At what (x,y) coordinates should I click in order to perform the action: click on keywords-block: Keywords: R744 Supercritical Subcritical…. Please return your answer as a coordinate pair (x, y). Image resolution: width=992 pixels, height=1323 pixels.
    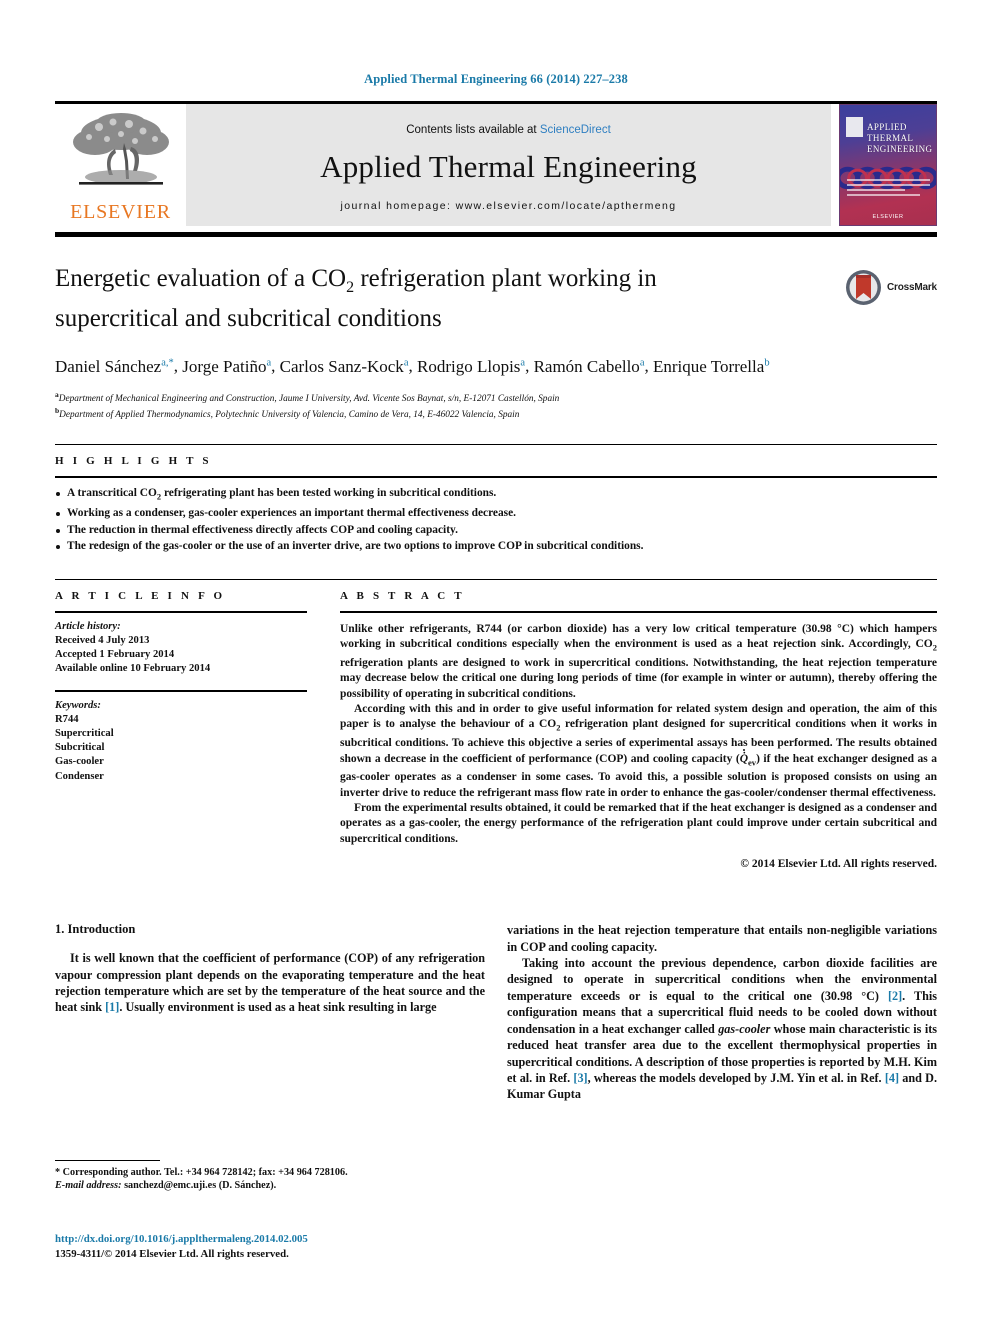
    Looking at the image, I should click on (181, 741).